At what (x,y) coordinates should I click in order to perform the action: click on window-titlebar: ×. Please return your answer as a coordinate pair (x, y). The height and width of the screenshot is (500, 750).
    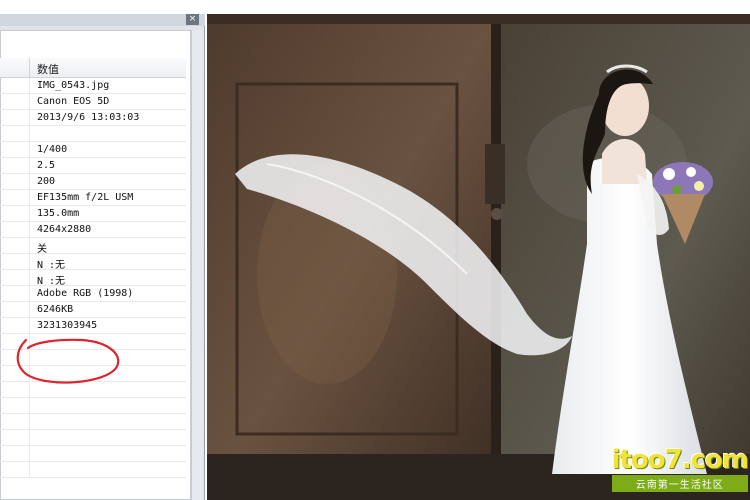
    Looking at the image, I should click on (102, 20).